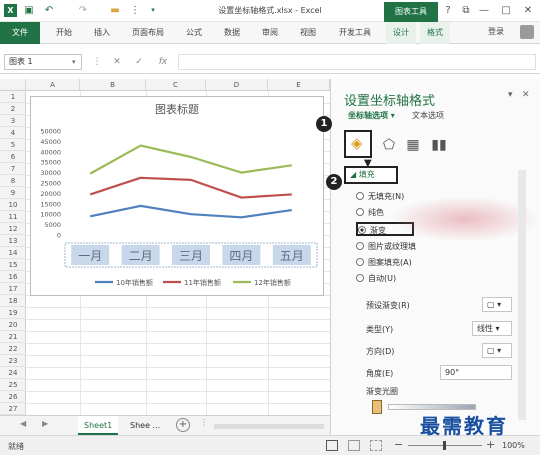  I want to click on tab-insert: 插入, so click(102, 33).